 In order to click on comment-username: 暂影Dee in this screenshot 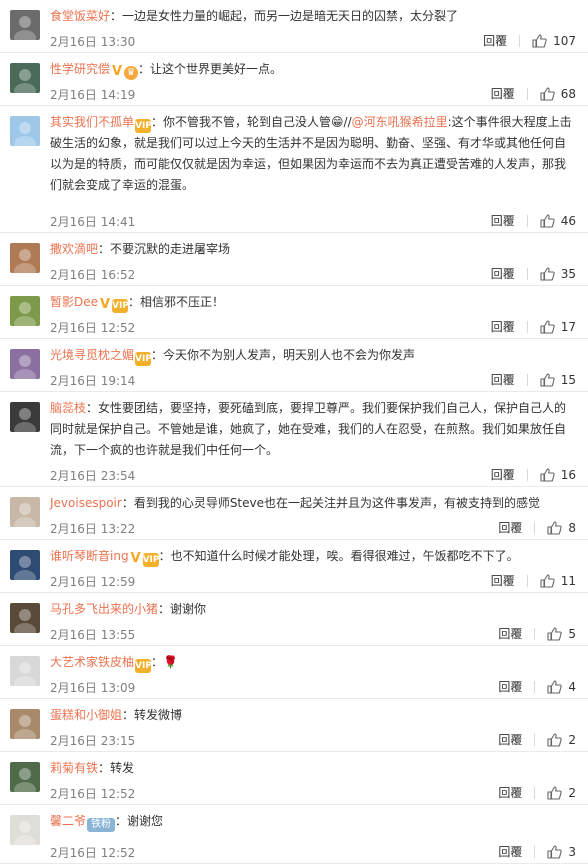, I will do `click(74, 302)`.